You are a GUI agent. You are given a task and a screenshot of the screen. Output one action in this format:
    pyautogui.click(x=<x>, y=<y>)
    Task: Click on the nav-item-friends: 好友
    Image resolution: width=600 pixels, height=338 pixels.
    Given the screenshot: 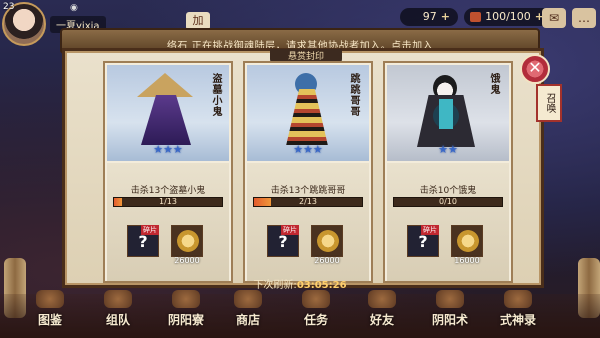 What is the action you would take?
    pyautogui.click(x=382, y=312)
    